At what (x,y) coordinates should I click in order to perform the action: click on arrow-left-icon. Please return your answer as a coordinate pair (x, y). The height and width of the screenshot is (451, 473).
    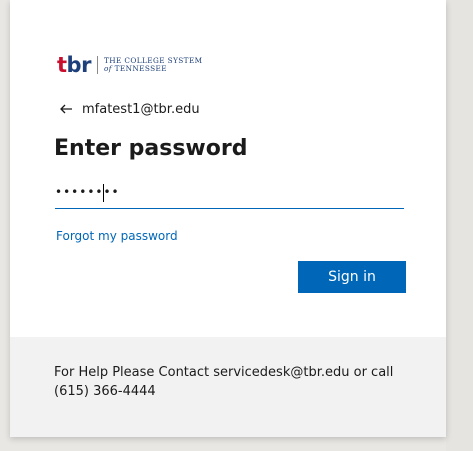
    Looking at the image, I should click on (66, 109).